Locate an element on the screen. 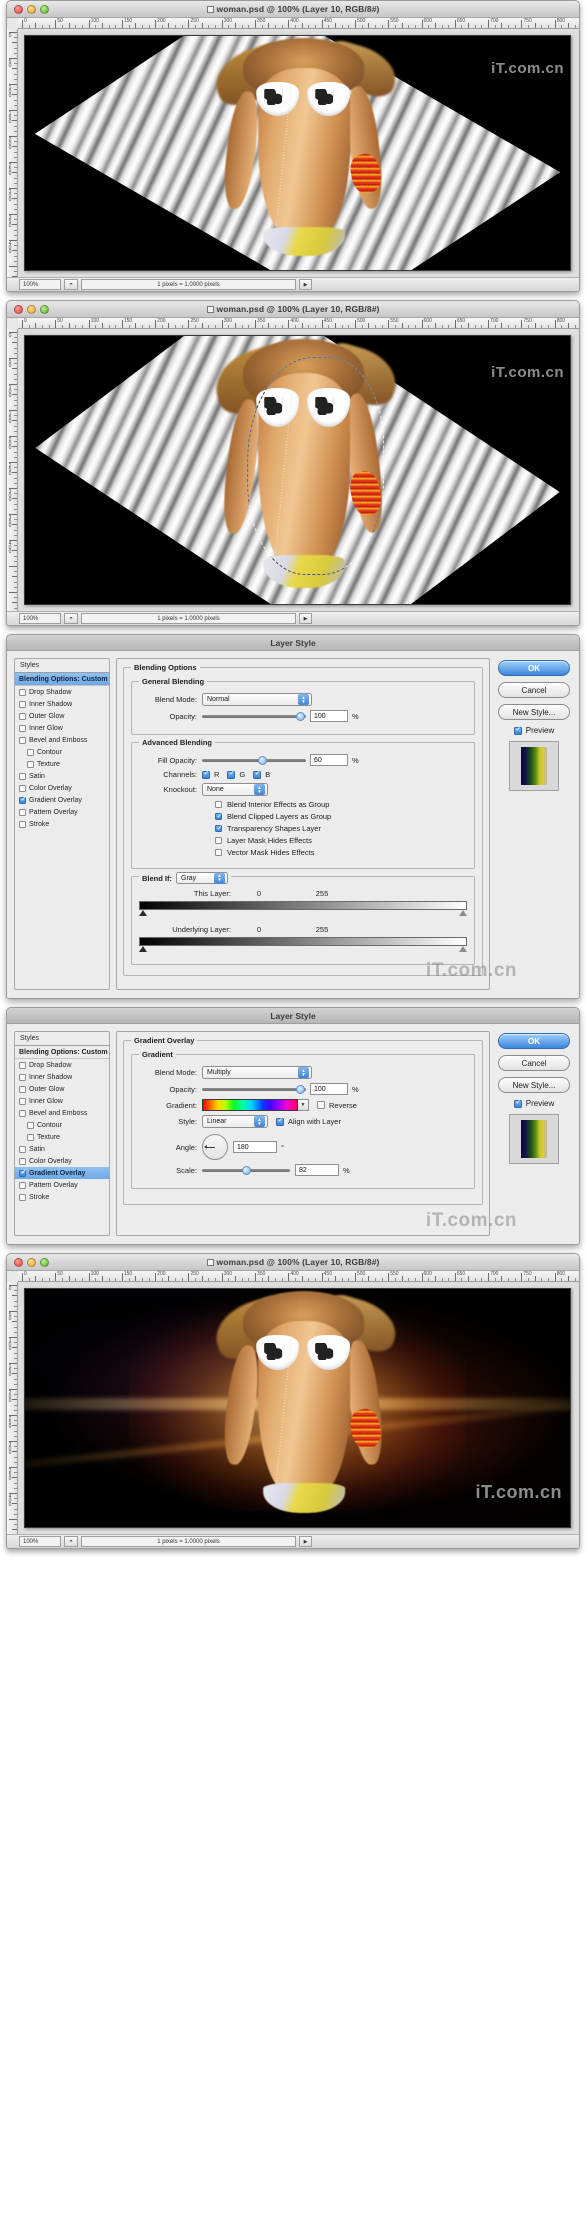 This screenshot has width=586, height=2216. opacity-input: 100 is located at coordinates (329, 716).